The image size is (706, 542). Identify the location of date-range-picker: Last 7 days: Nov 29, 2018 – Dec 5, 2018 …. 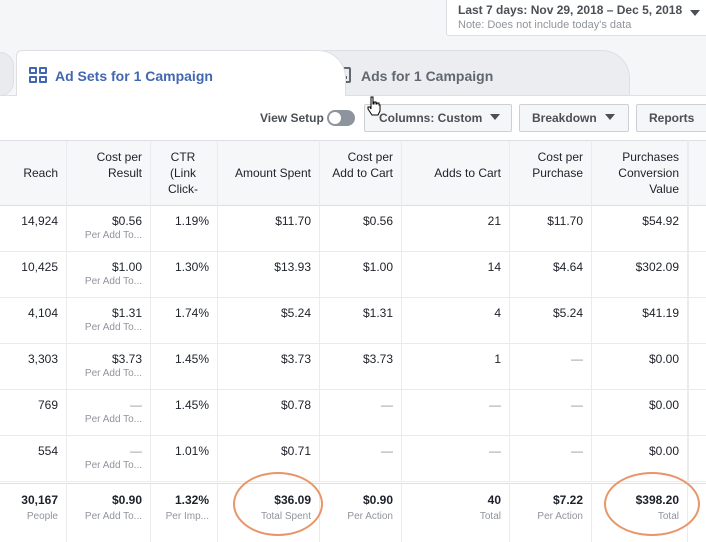
(576, 18).